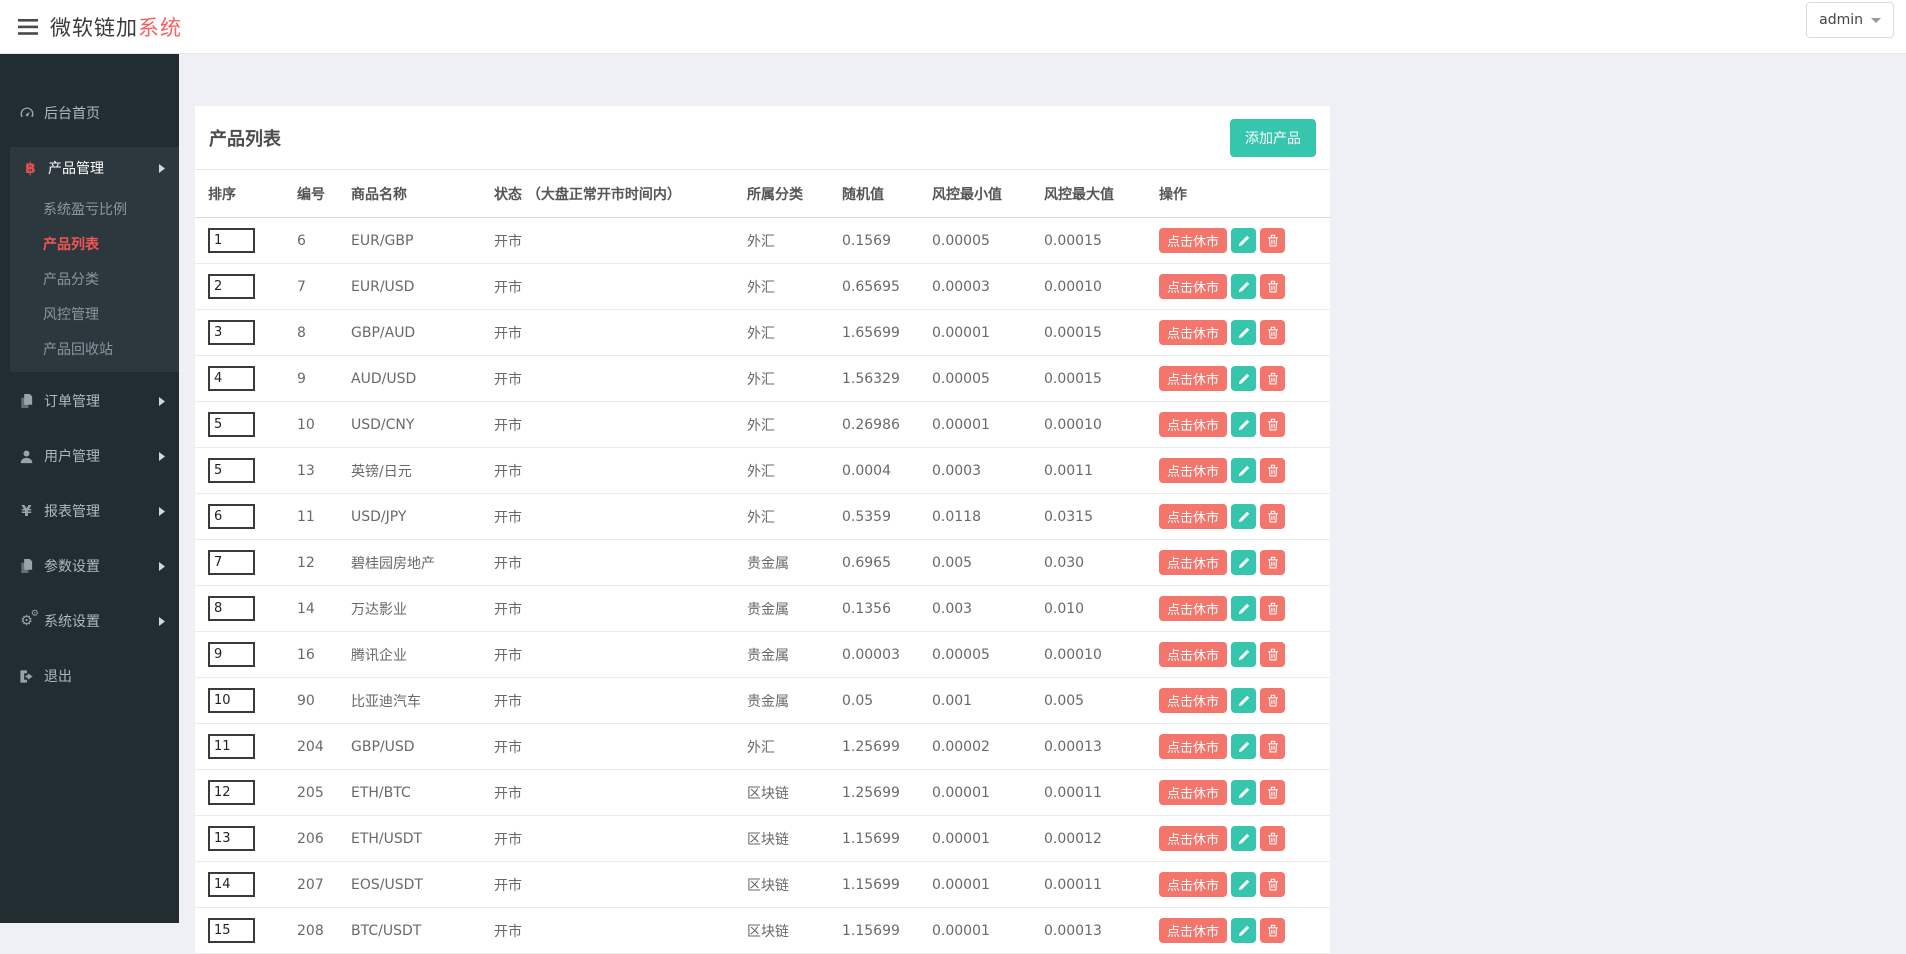 This screenshot has height=954, width=1906. What do you see at coordinates (89, 401) in the screenshot?
I see `sidebar-item-order-management: 订单管理` at bounding box center [89, 401].